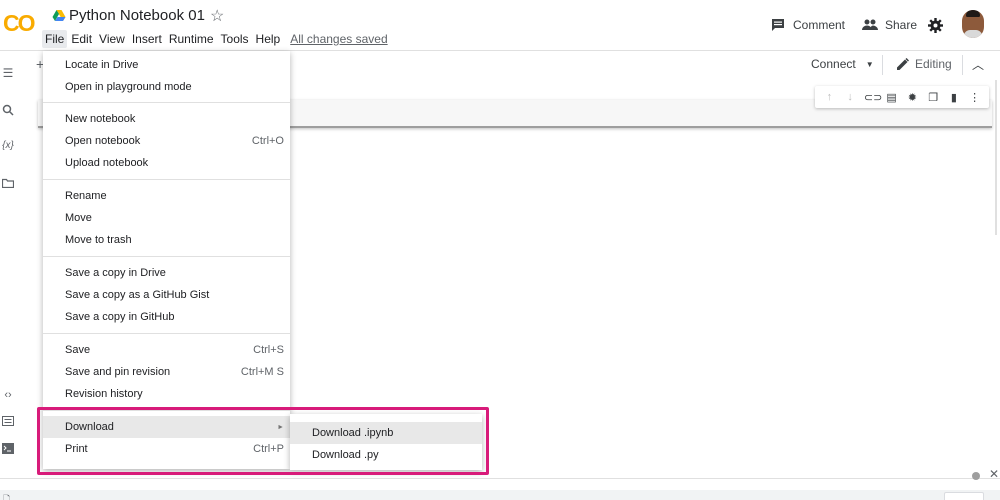 The width and height of the screenshot is (1000, 500). What do you see at coordinates (166, 218) in the screenshot?
I see `menu-item-move: Move` at bounding box center [166, 218].